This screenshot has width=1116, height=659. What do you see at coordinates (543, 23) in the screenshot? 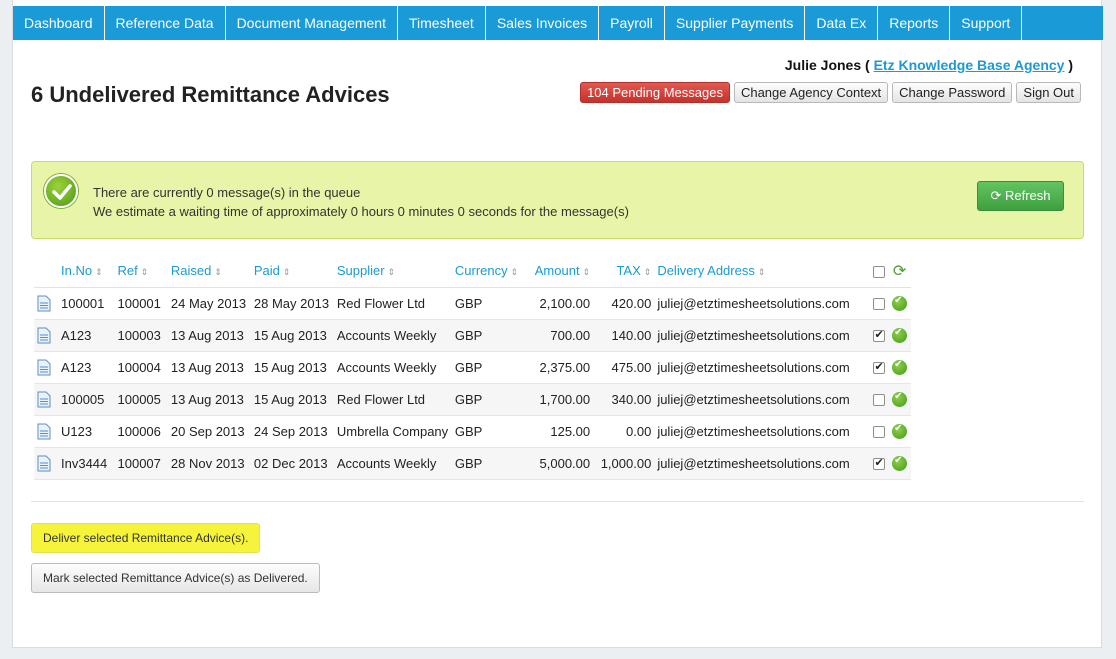
I see `nav-sales-invoices: Sales Invoices` at bounding box center [543, 23].